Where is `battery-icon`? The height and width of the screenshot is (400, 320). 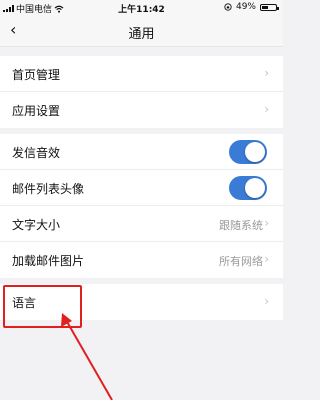
battery-icon is located at coordinates (269, 7).